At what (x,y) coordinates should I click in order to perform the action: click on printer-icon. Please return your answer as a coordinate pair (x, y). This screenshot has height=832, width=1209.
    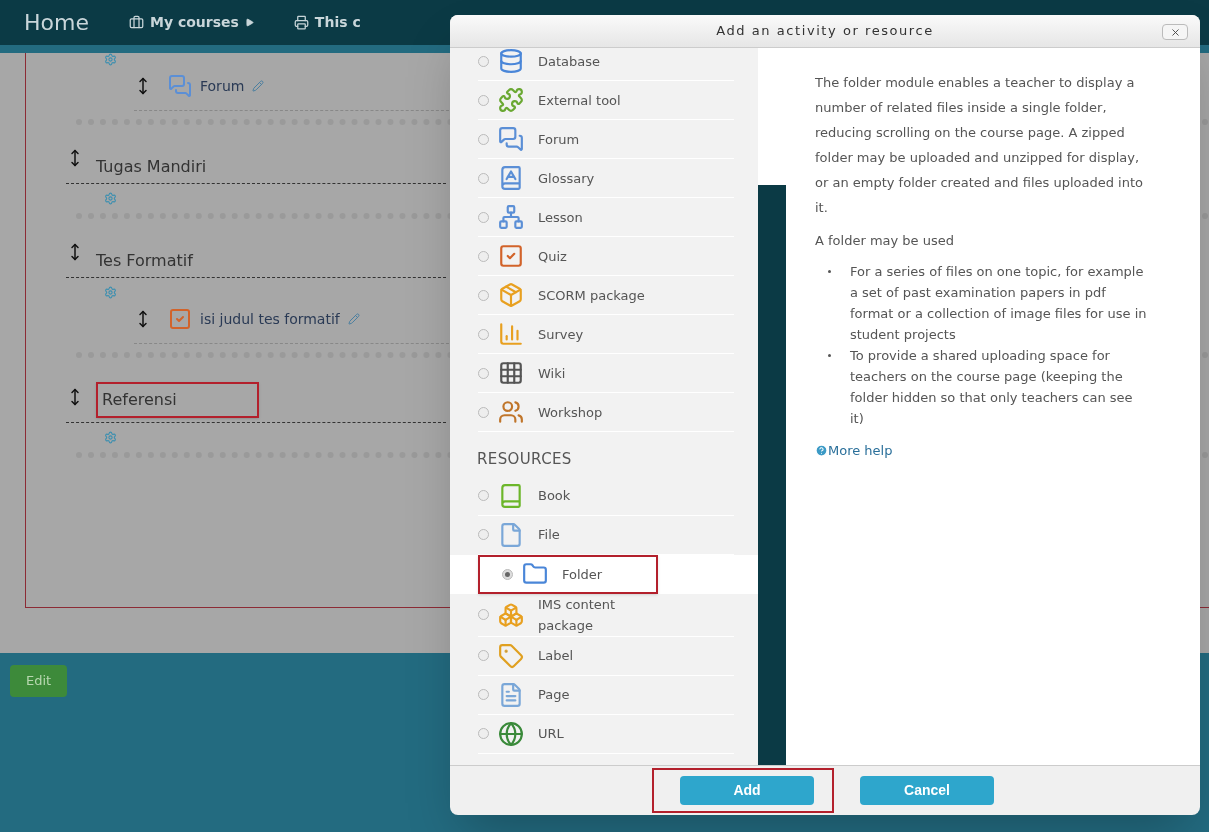
    Looking at the image, I should click on (301, 22).